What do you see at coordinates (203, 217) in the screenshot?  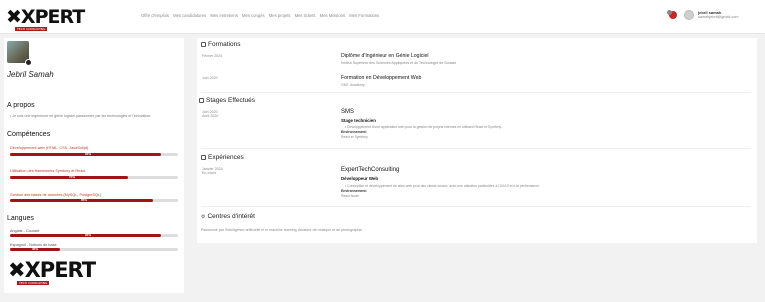 I see `gamepad-icon: ⚙` at bounding box center [203, 217].